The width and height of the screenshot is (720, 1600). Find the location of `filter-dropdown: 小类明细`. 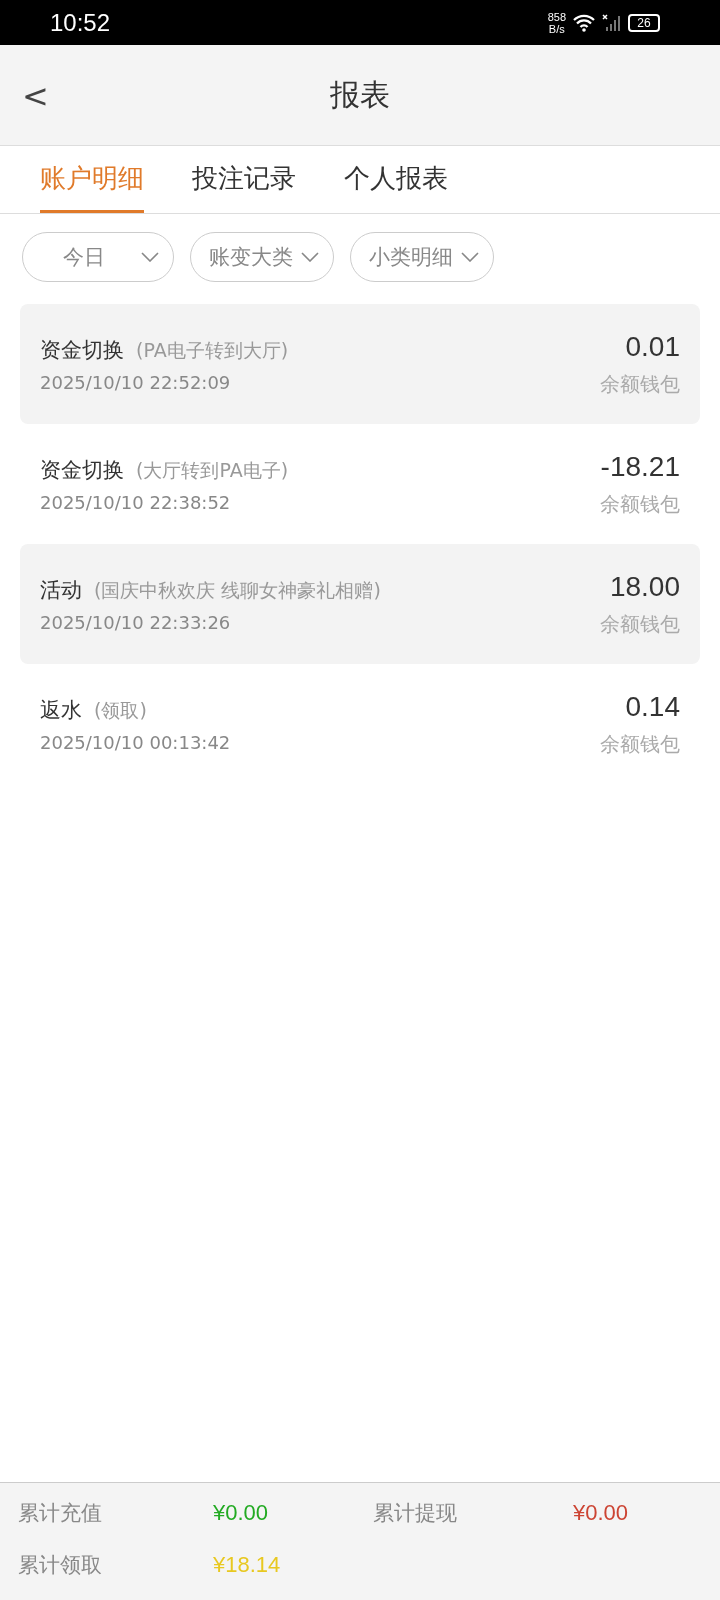

filter-dropdown: 小类明细 is located at coordinates (422, 257).